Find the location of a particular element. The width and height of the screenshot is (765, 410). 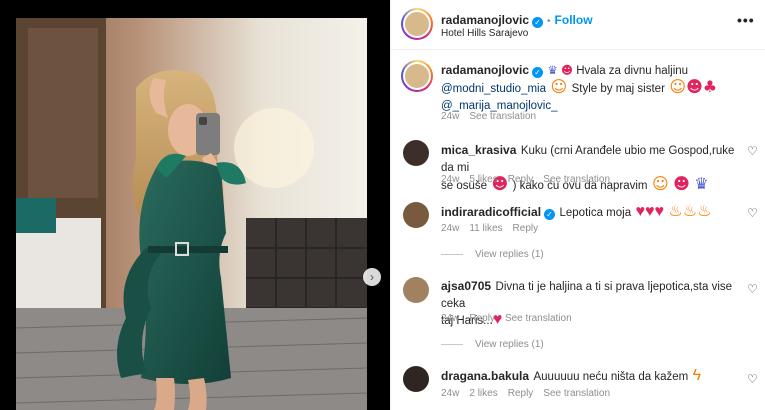

comment-meta: 24w Reply See translation is located at coordinates (511, 318).